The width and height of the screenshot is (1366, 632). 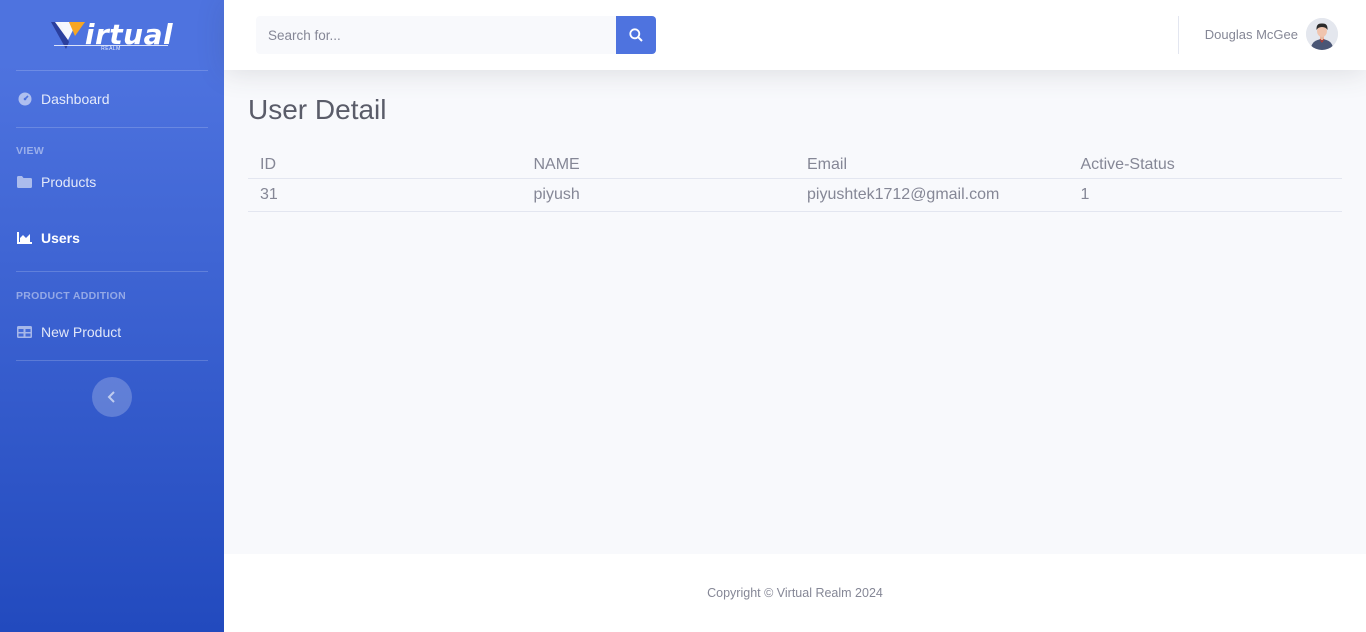 I want to click on table-icon, so click(x=24, y=332).